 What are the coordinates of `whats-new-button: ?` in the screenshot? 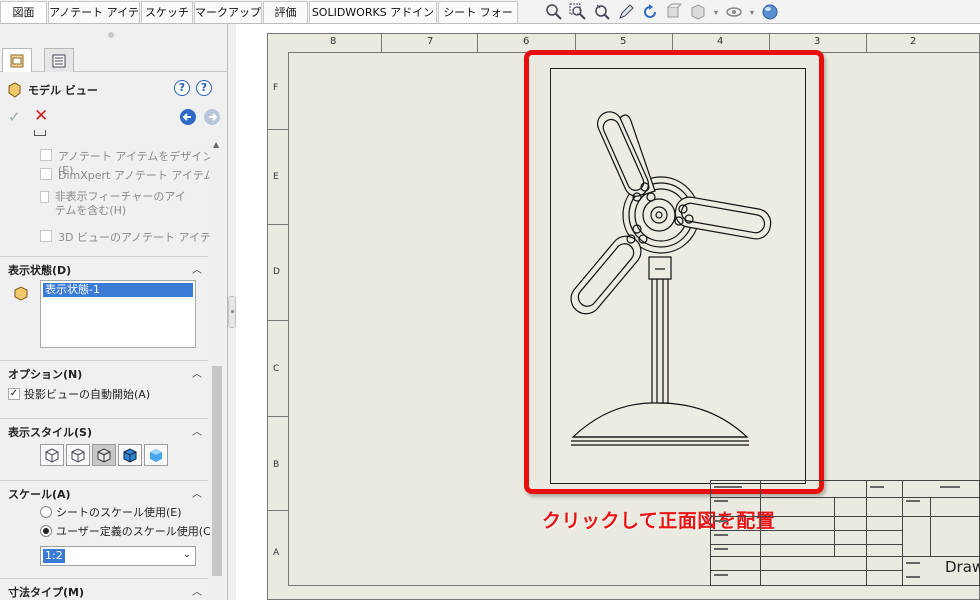 It's located at (182, 88).